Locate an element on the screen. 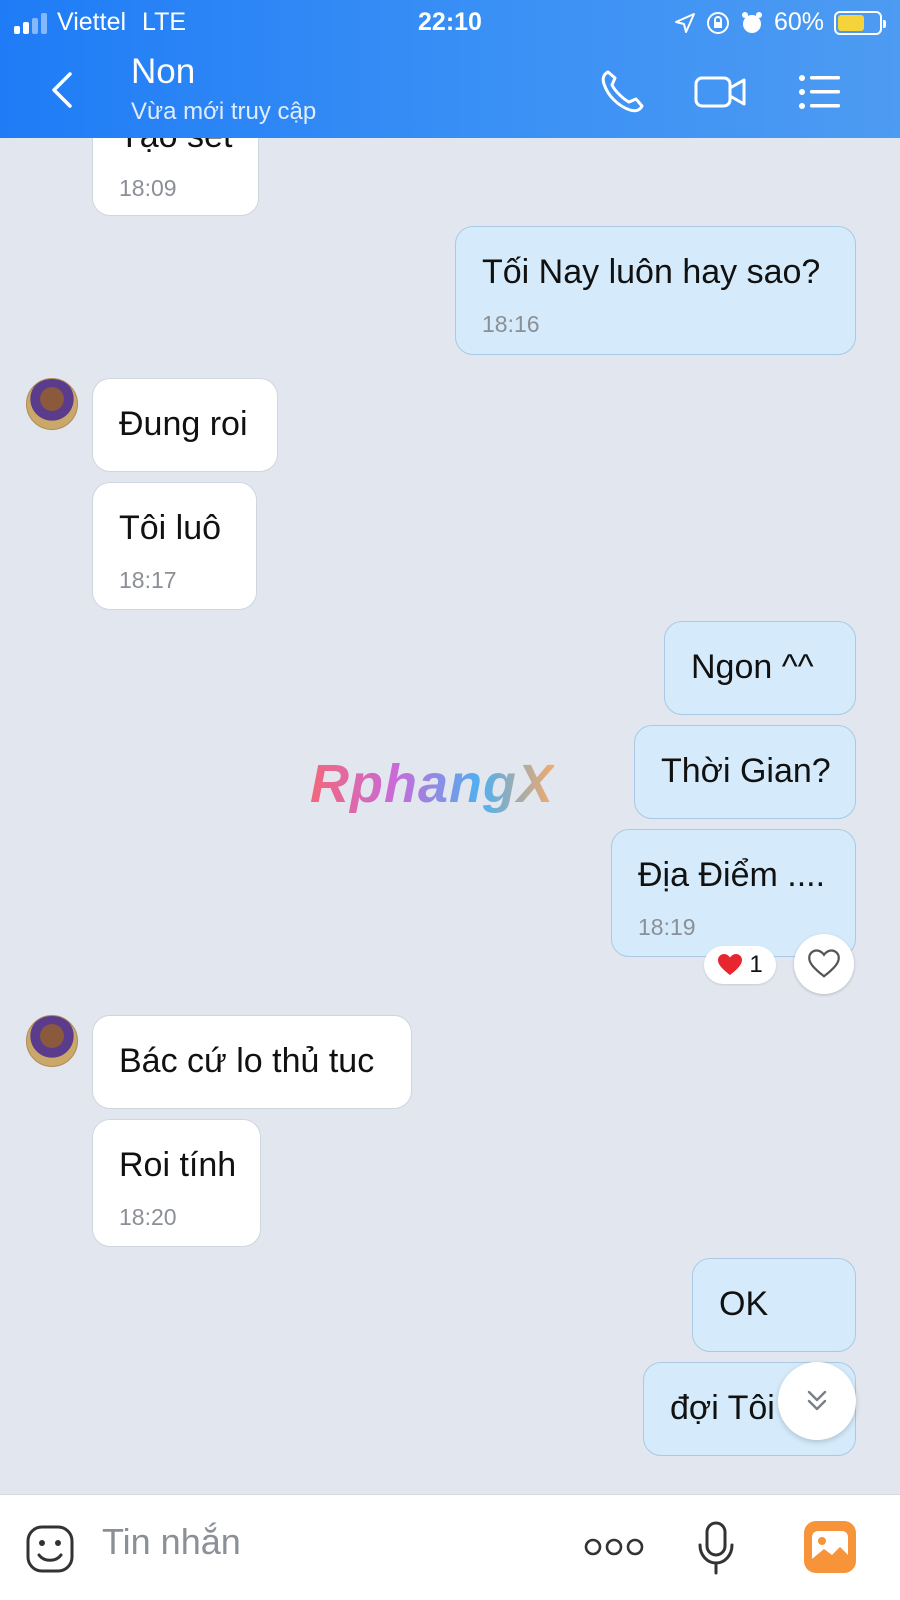 This screenshot has height=1600, width=900. message-text: Ngon ^^ is located at coordinates (752, 667).